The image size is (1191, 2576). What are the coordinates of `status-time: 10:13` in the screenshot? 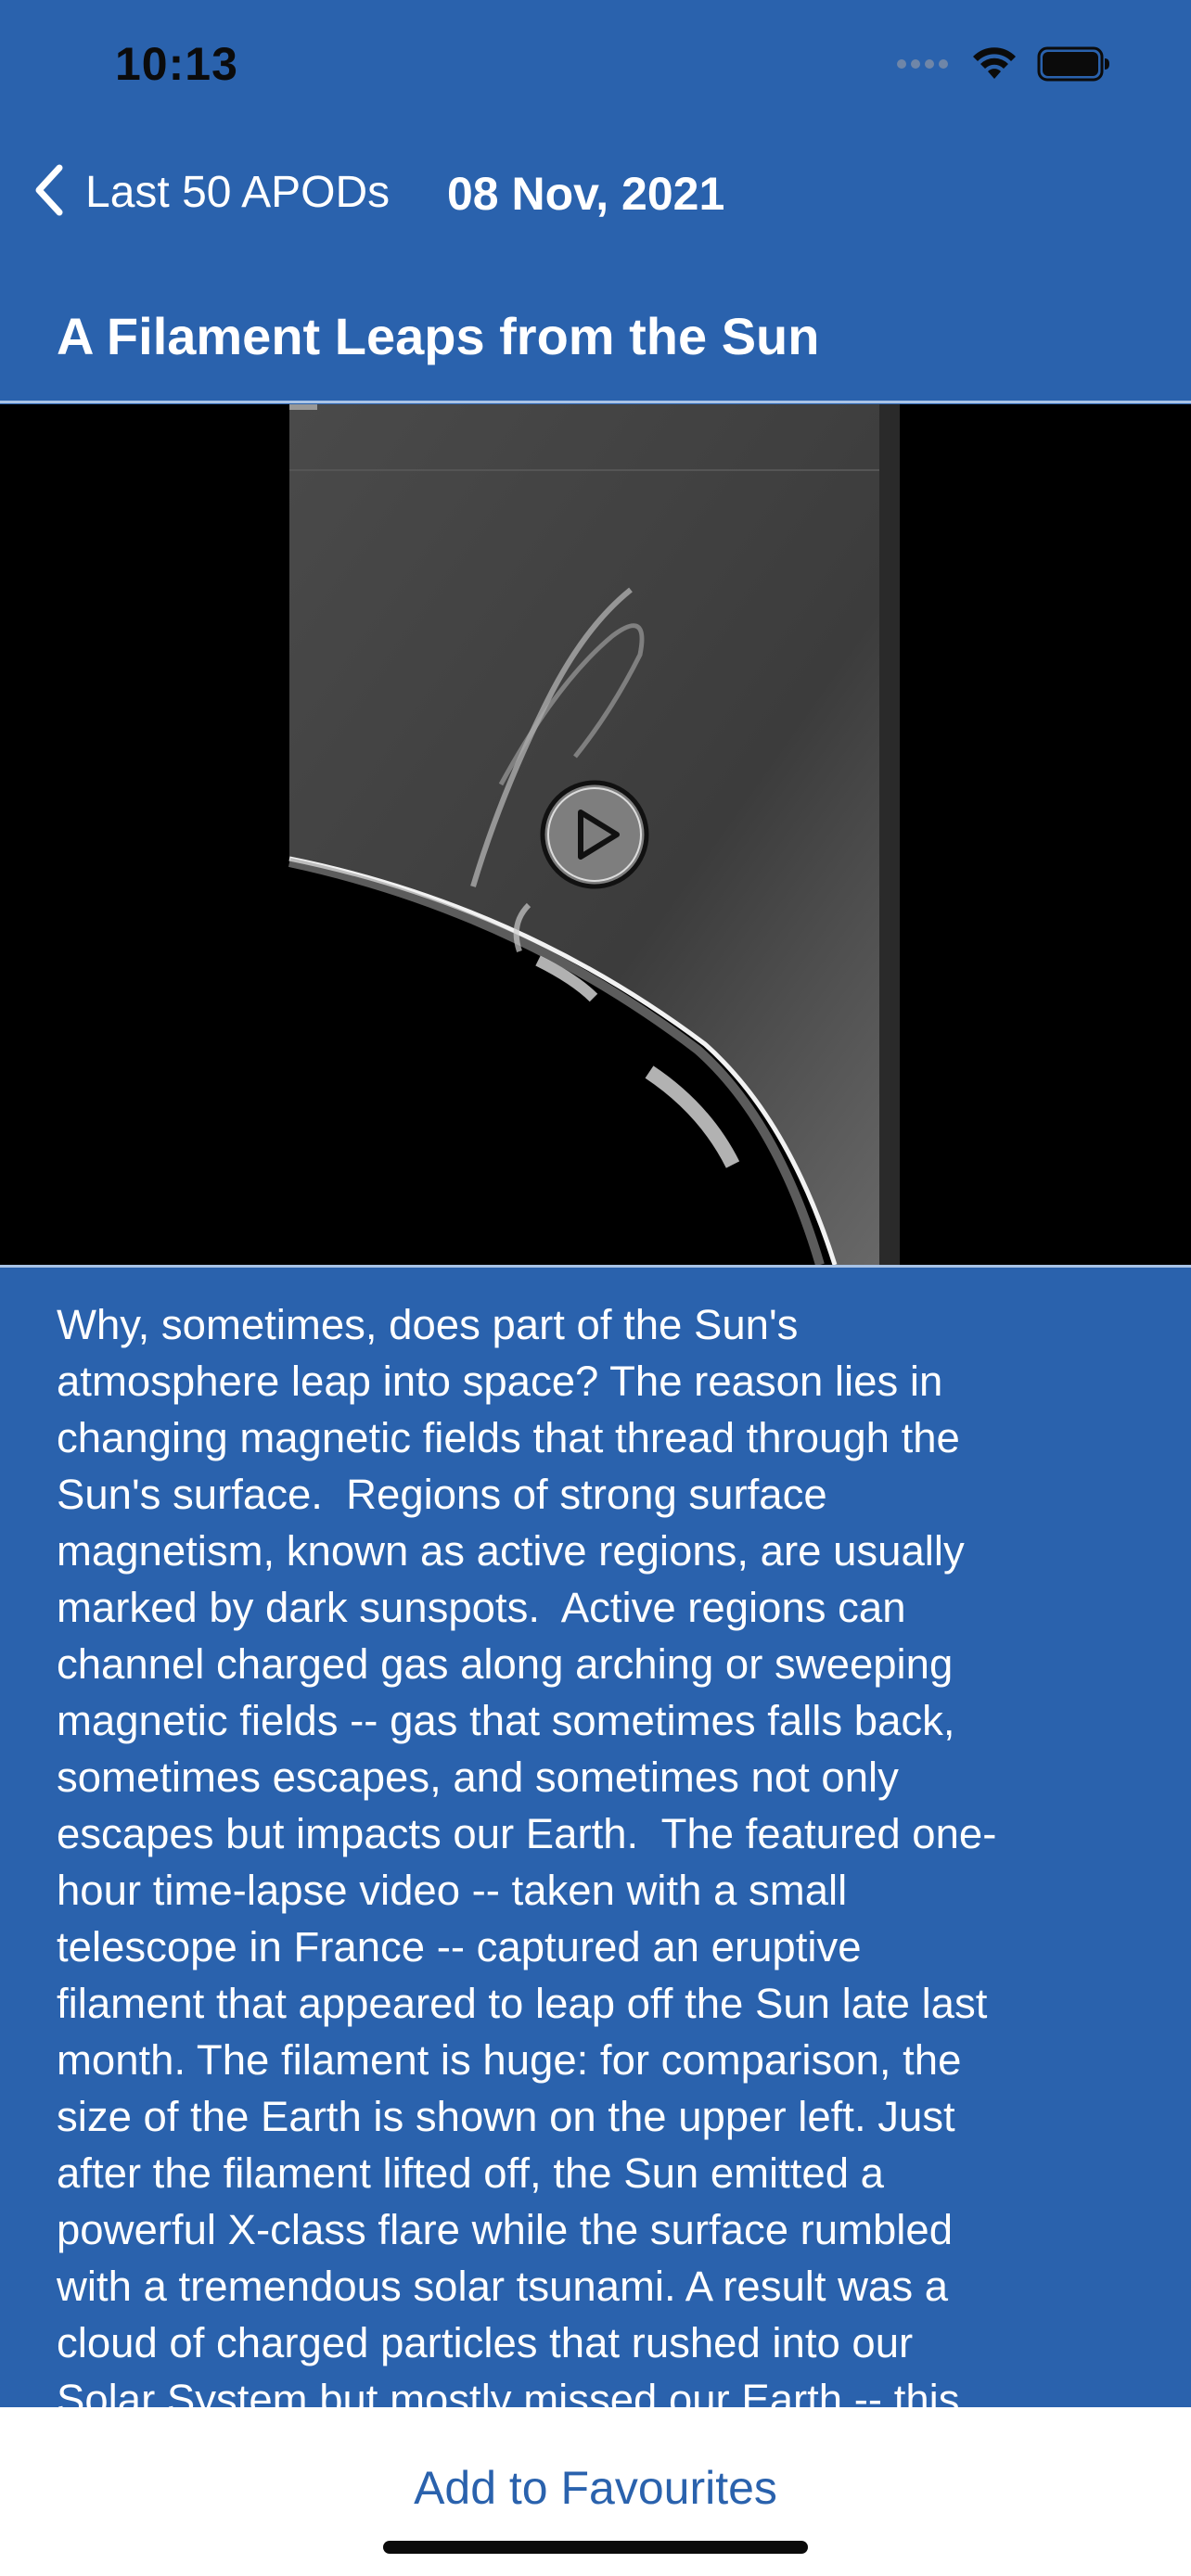 It's located at (177, 64).